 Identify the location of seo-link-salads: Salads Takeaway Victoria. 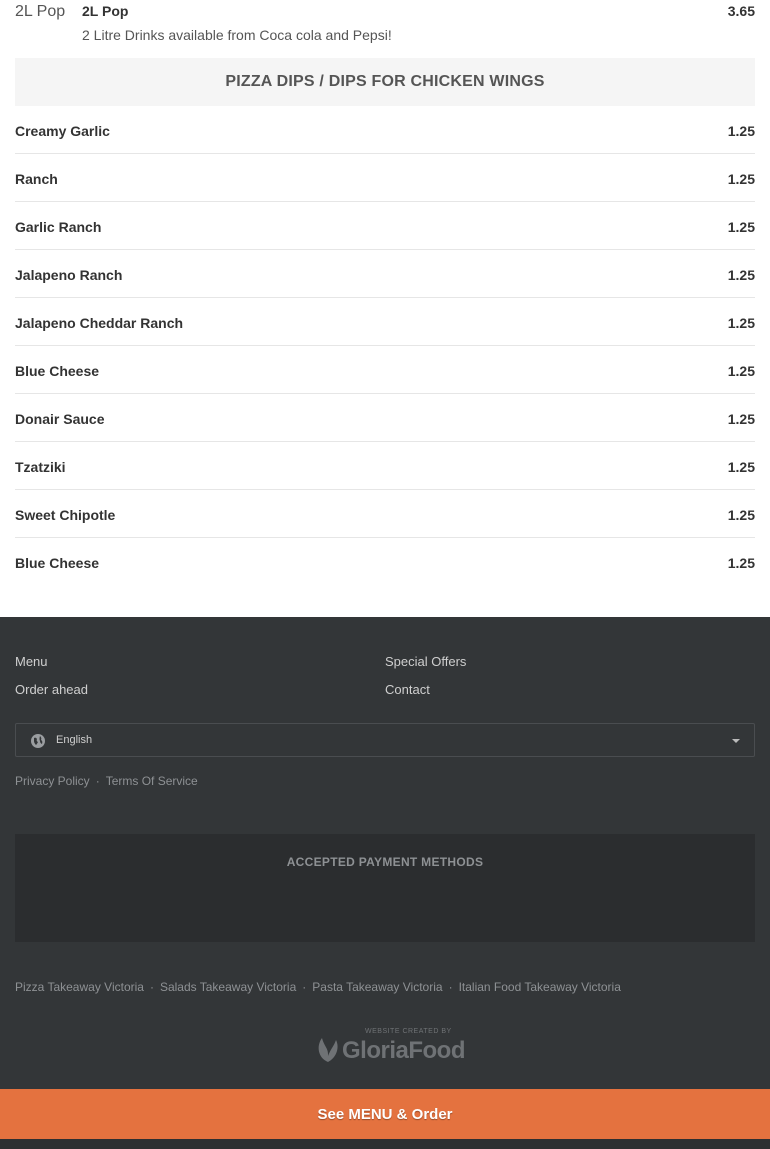
(228, 987).